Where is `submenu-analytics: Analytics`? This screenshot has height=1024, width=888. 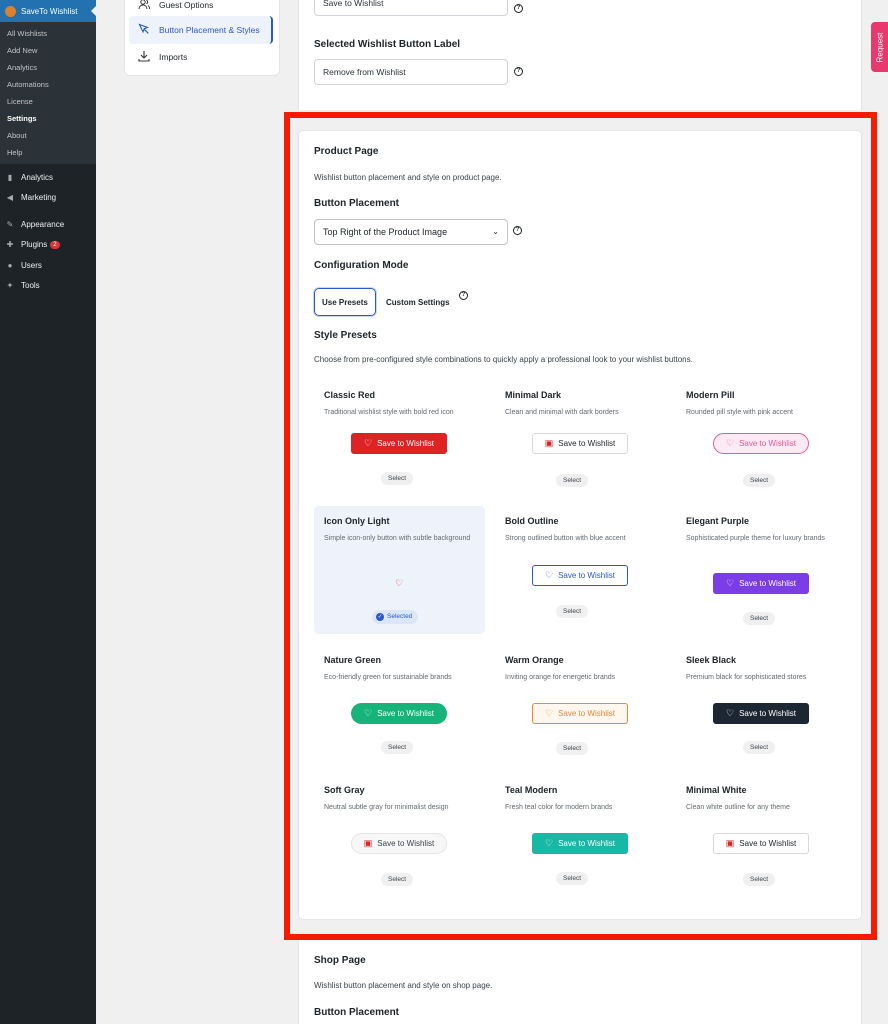
submenu-analytics: Analytics is located at coordinates (48, 67).